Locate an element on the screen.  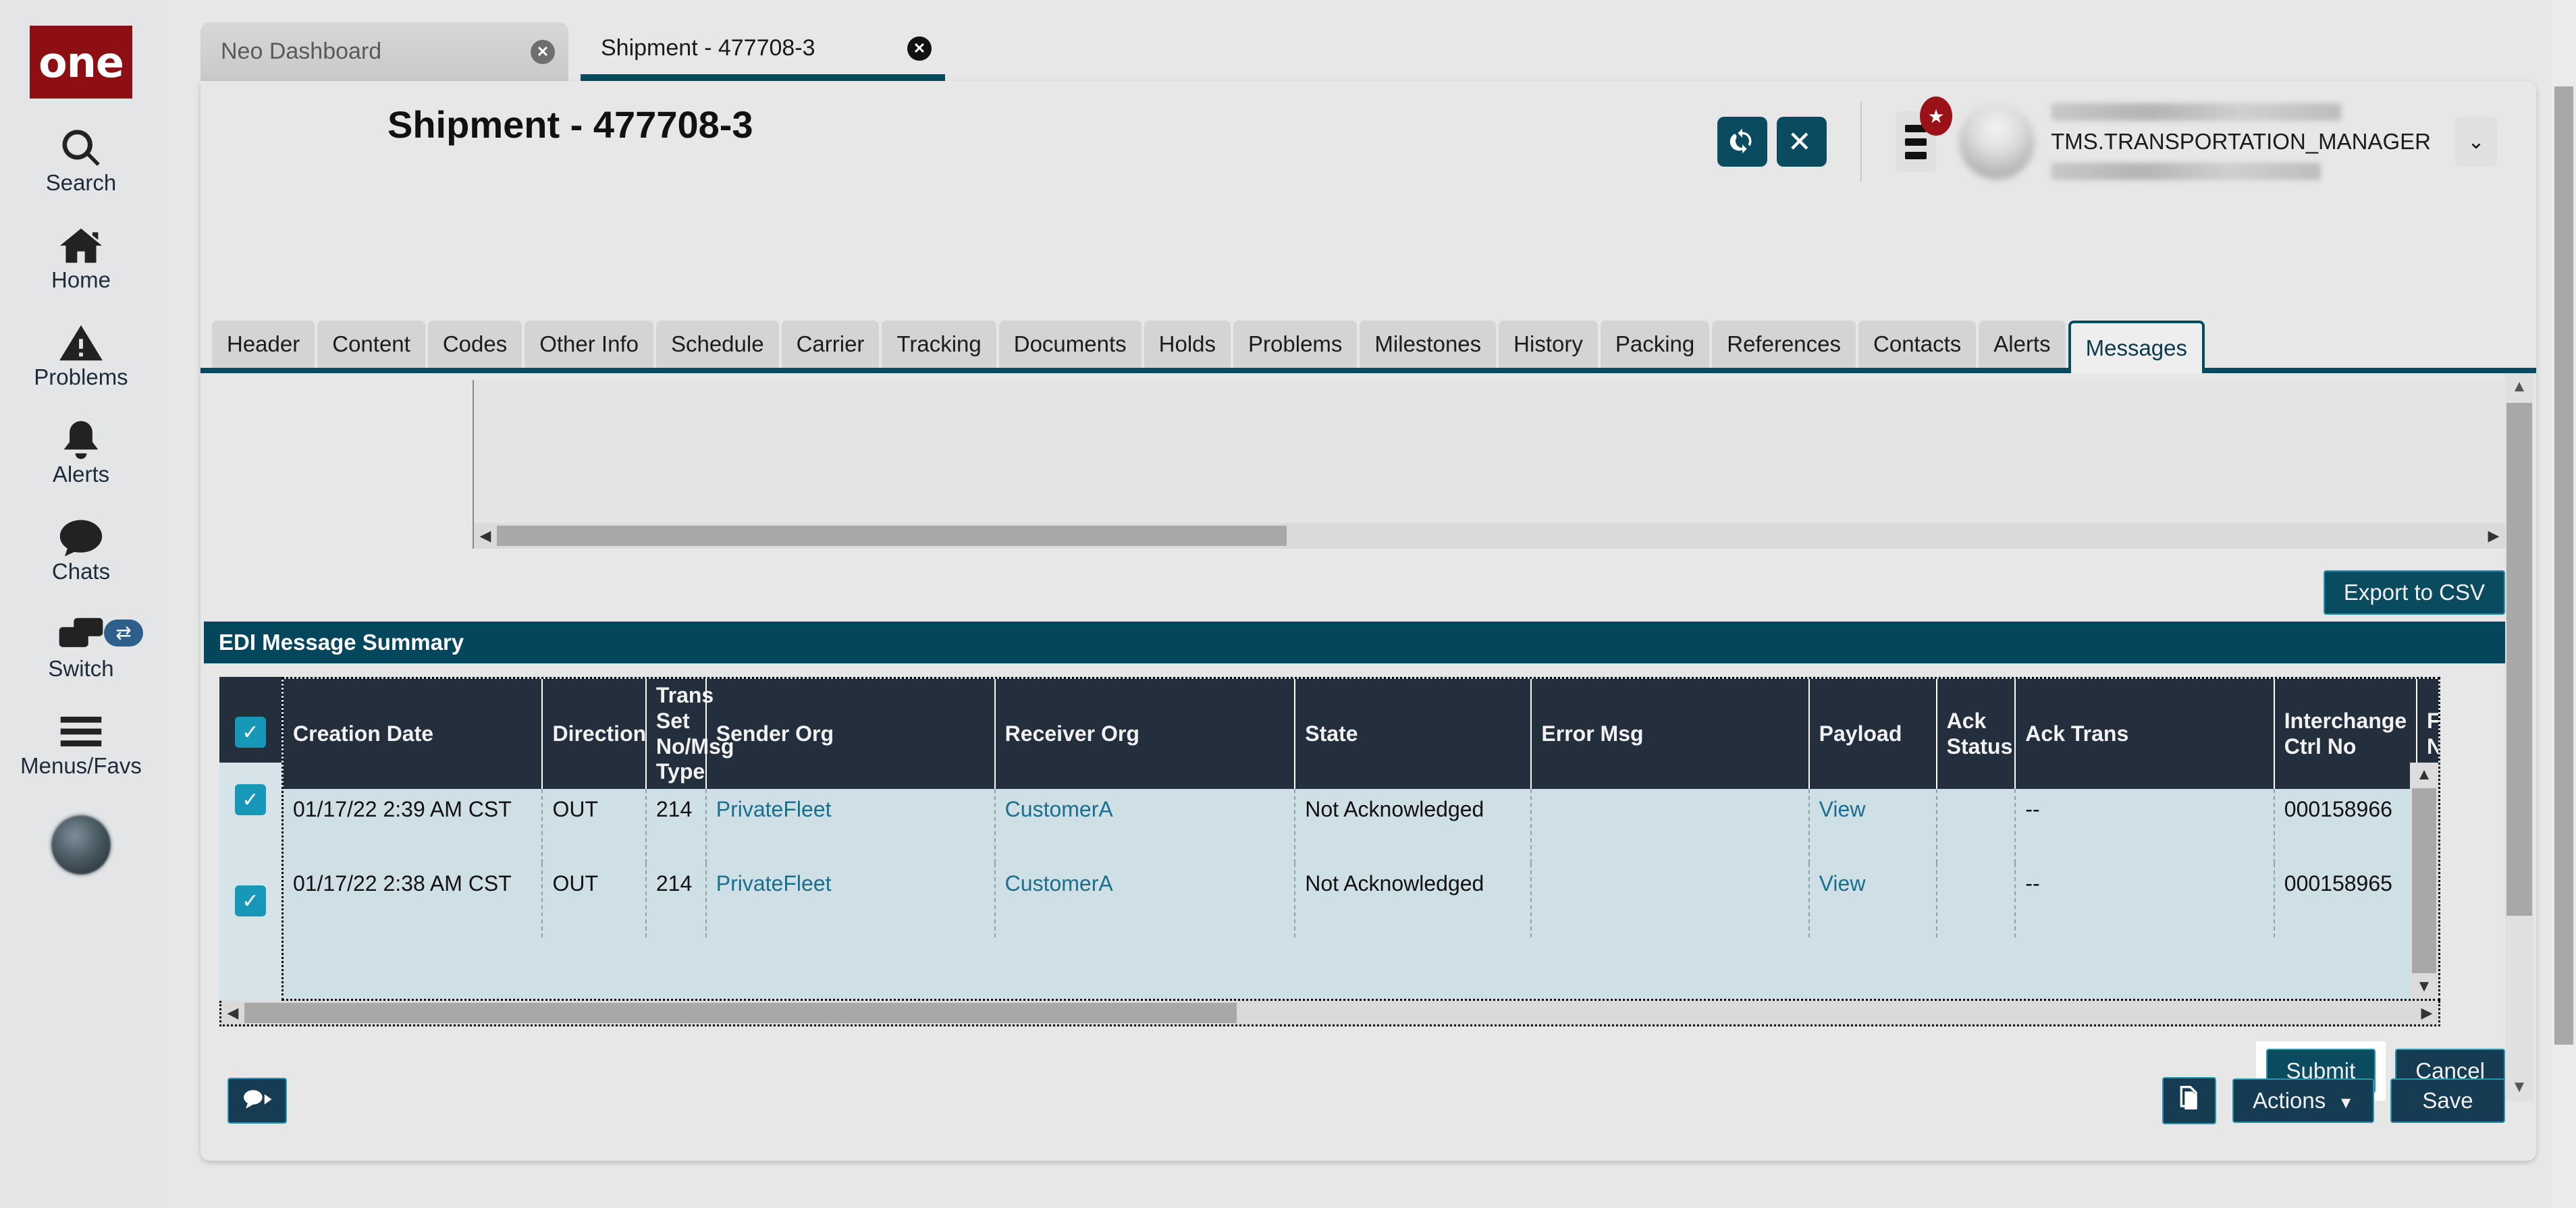
close-icon is located at coordinates (1802, 142).